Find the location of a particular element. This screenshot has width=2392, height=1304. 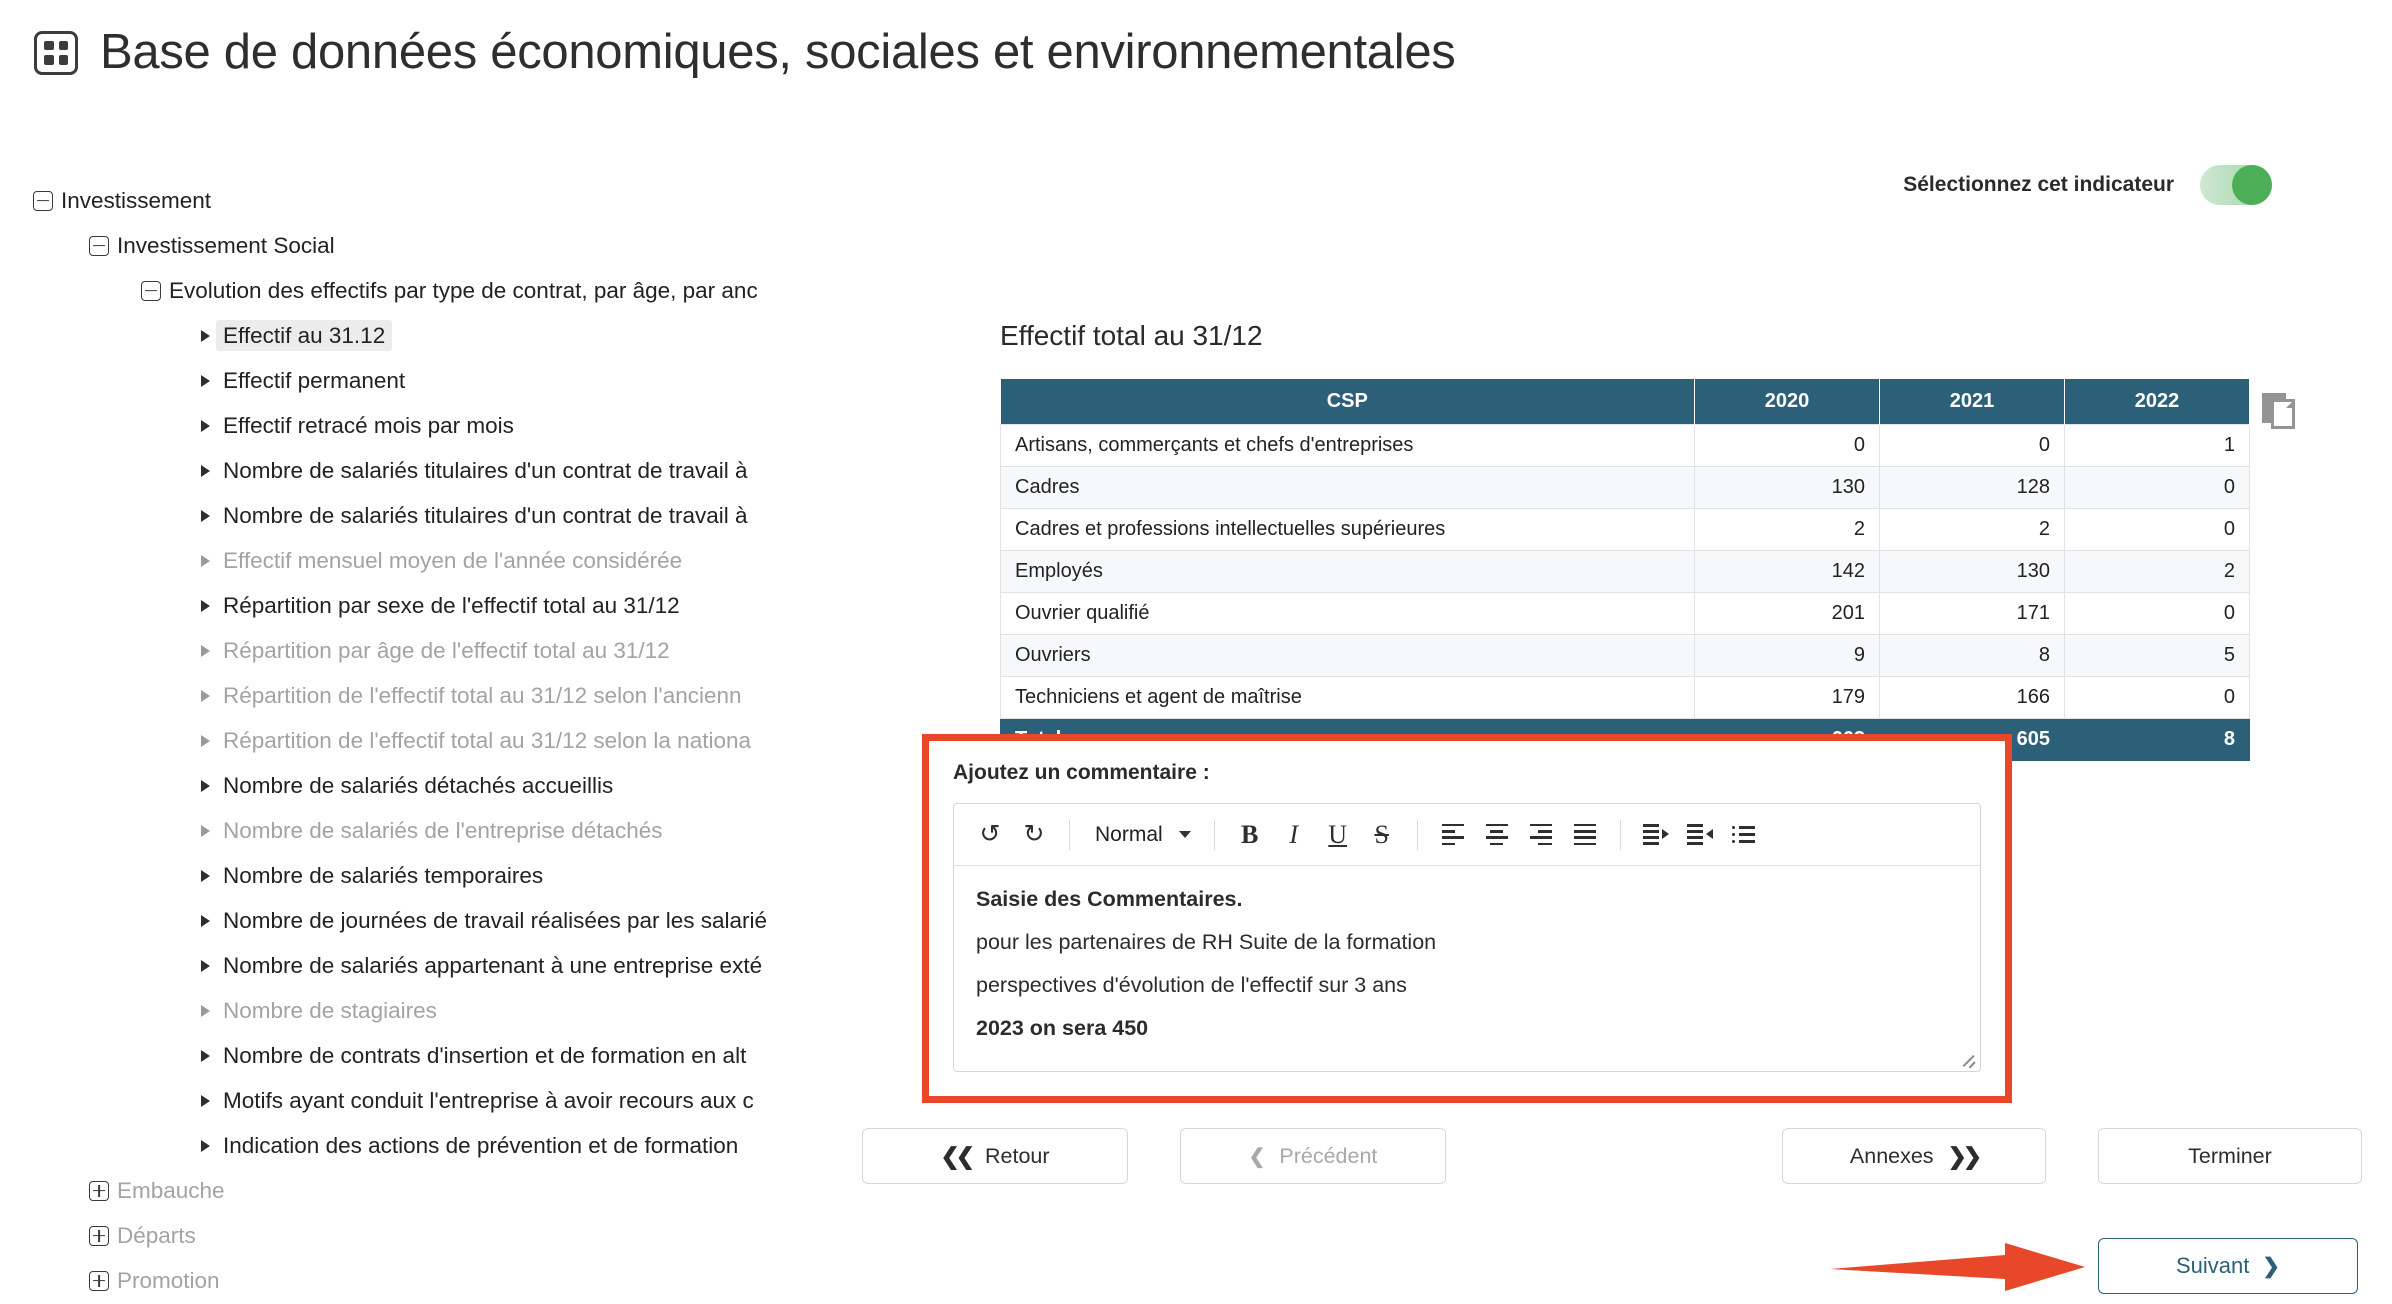

tree-item: Nombre de salariés temporaires is located at coordinates (406, 875).